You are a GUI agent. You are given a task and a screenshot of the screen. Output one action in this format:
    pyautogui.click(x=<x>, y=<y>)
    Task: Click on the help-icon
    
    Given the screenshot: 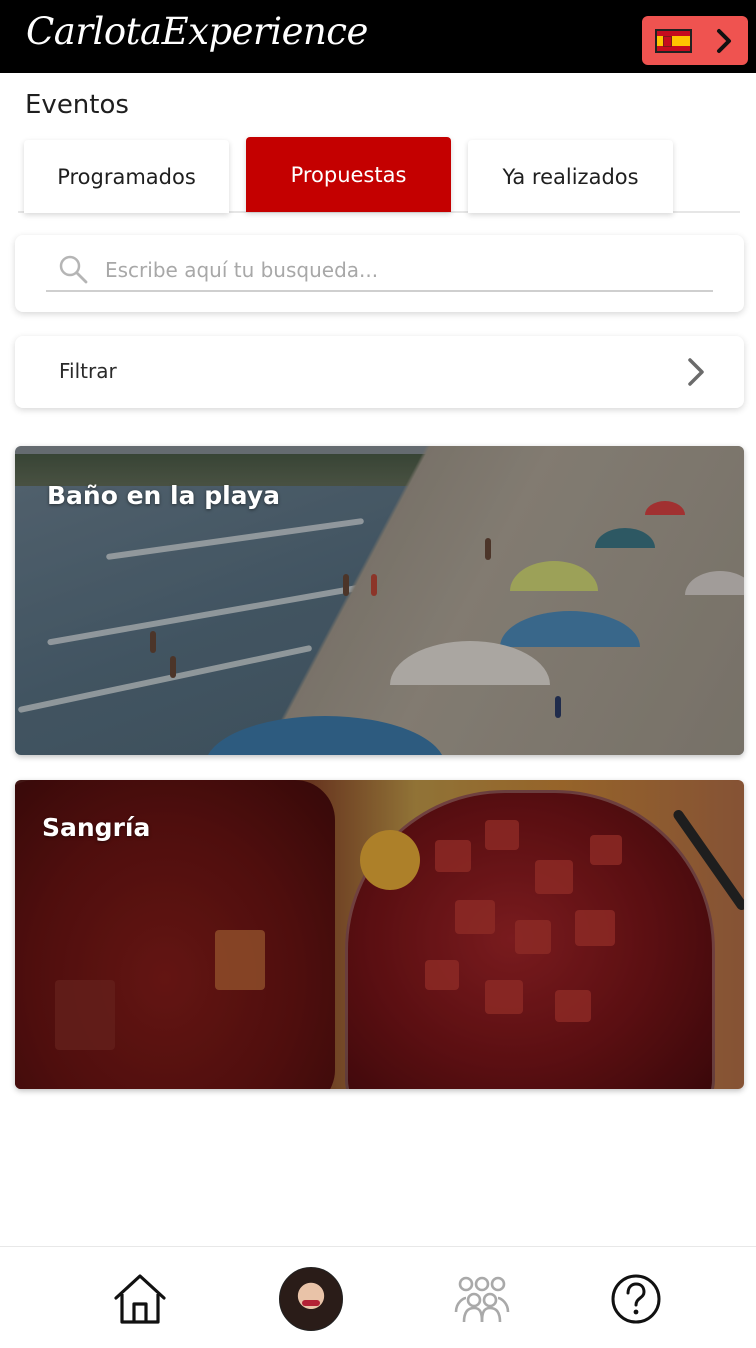 What is the action you would take?
    pyautogui.click(x=636, y=1299)
    